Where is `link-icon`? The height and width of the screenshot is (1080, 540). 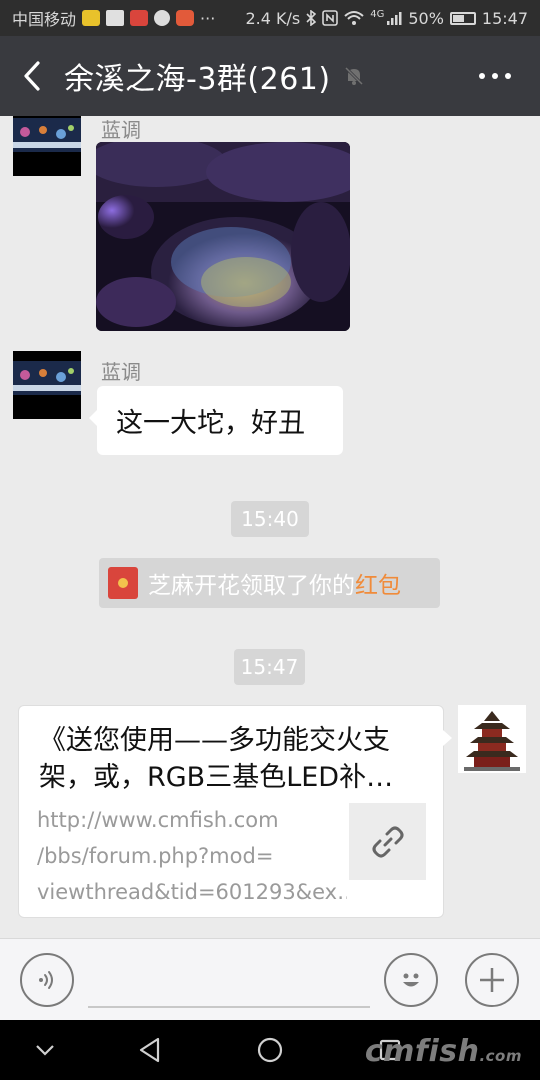
link-icon is located at coordinates (387, 841).